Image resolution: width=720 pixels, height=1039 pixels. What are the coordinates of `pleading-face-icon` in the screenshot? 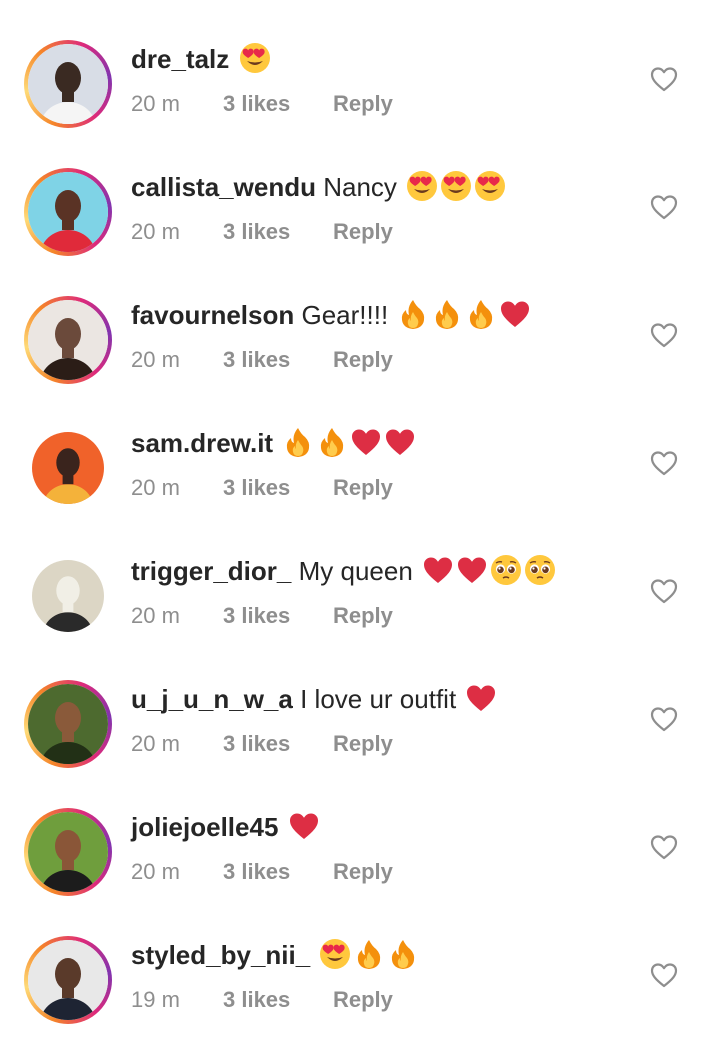 It's located at (540, 570).